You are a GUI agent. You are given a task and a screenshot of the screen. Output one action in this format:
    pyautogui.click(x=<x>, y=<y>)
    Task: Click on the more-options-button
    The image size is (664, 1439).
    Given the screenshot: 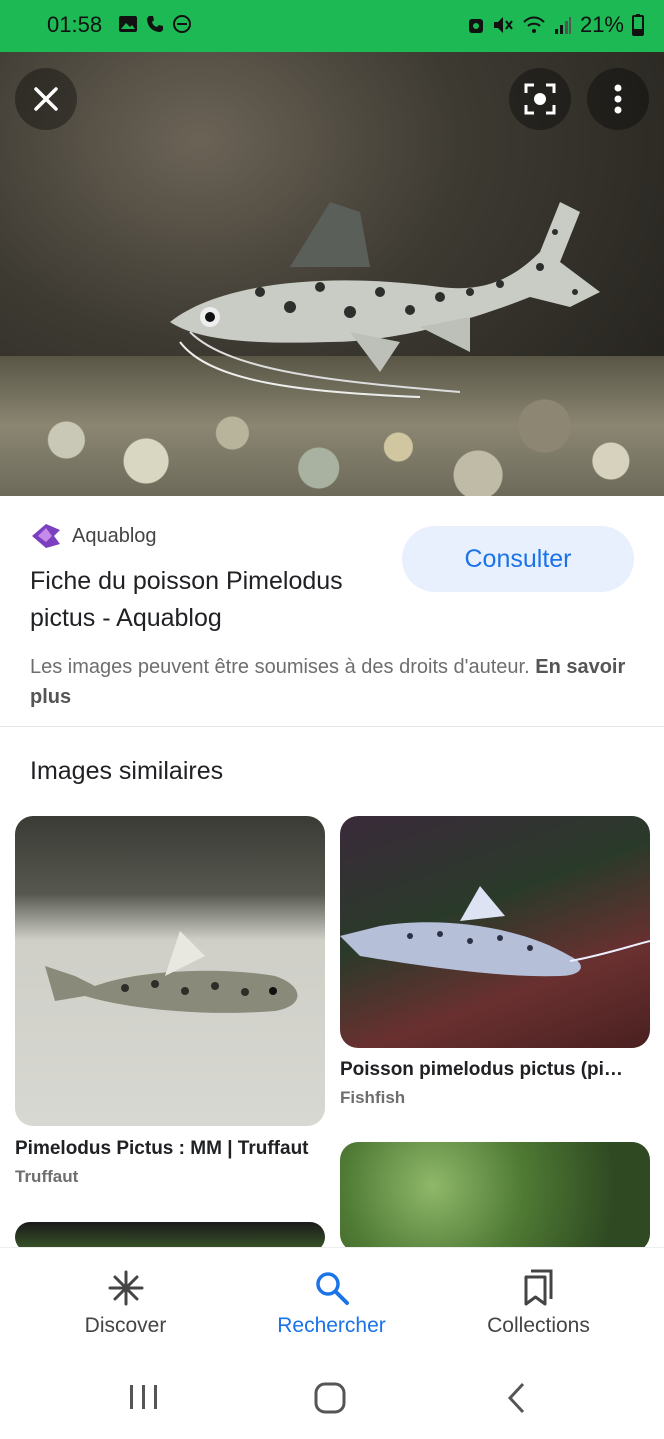 What is the action you would take?
    pyautogui.click(x=618, y=99)
    